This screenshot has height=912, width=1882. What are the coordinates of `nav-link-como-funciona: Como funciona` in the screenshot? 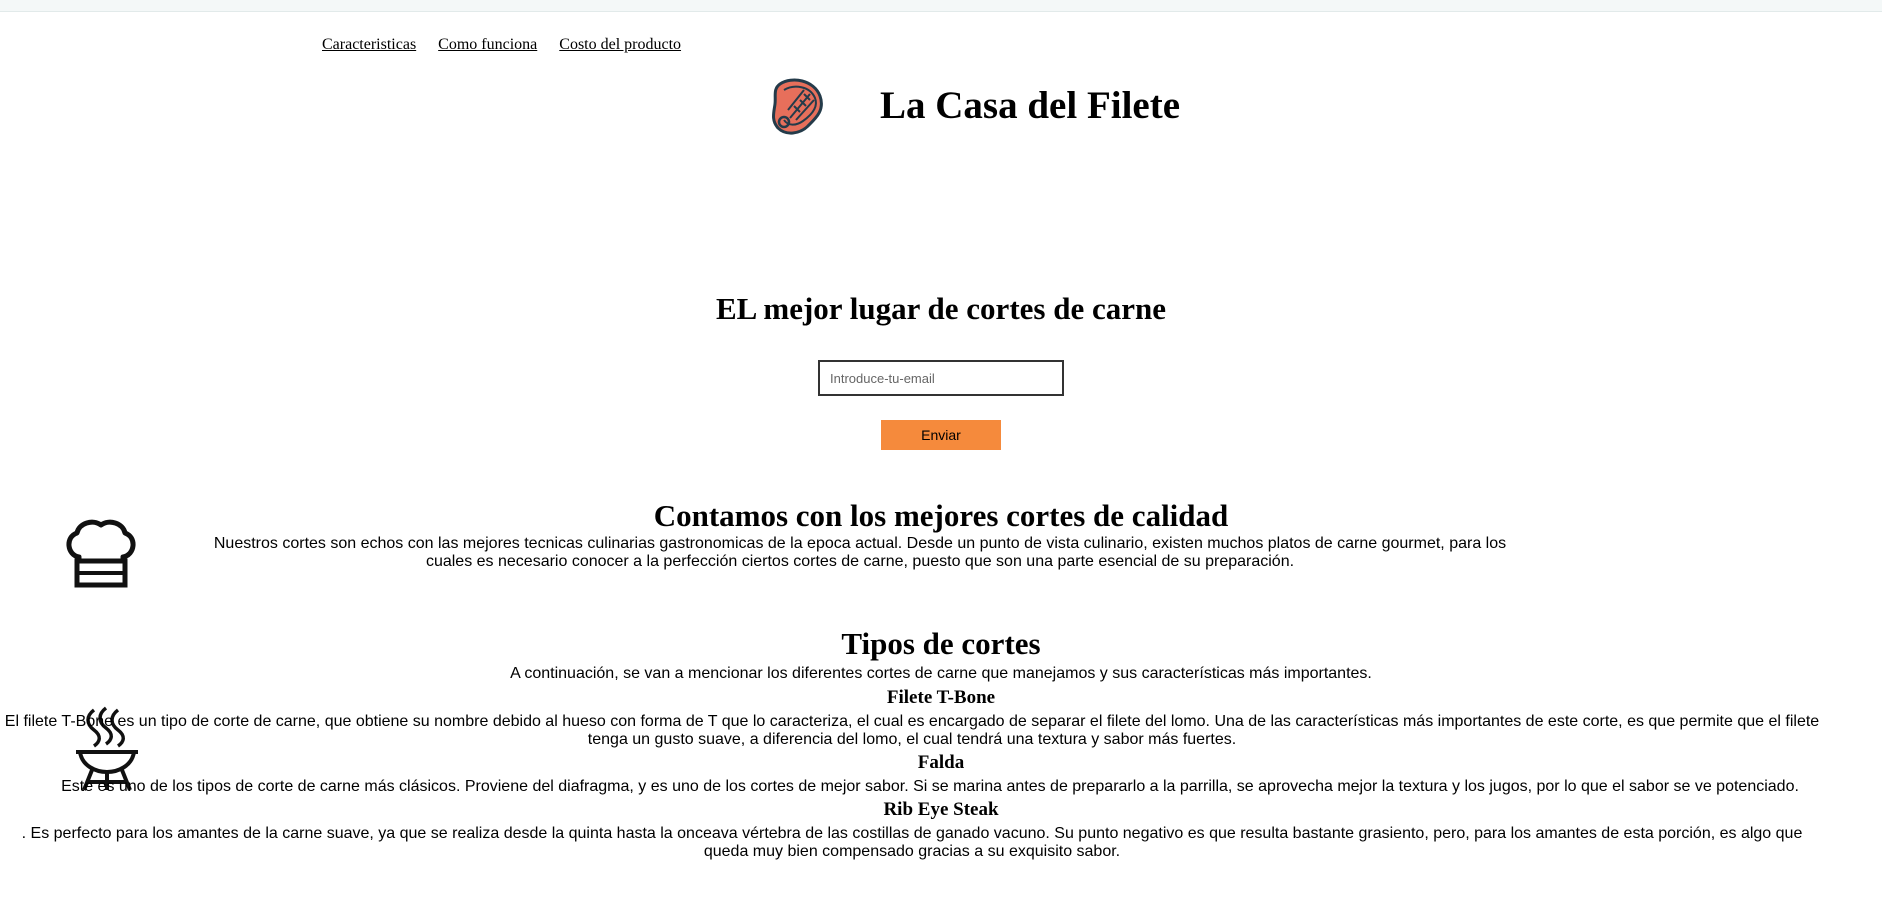 It's located at (487, 44).